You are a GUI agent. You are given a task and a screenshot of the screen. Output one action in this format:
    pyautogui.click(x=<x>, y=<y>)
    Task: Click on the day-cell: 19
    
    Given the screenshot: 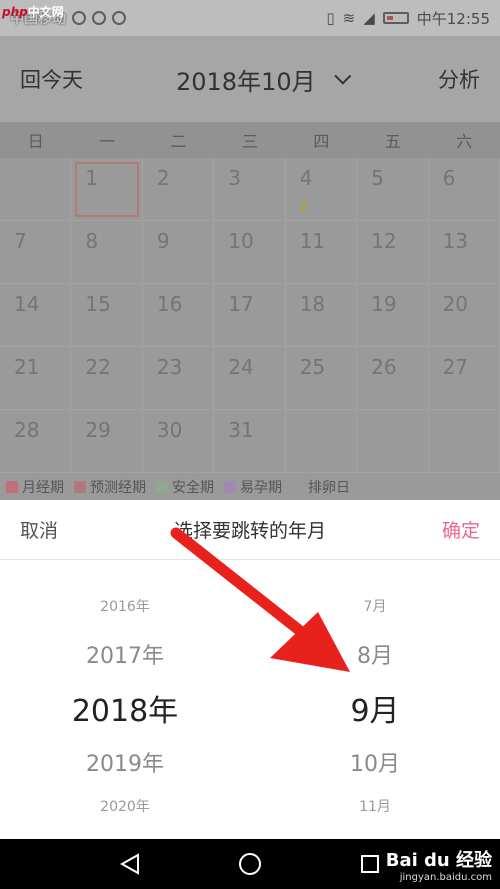 What is the action you would take?
    pyautogui.click(x=393, y=315)
    